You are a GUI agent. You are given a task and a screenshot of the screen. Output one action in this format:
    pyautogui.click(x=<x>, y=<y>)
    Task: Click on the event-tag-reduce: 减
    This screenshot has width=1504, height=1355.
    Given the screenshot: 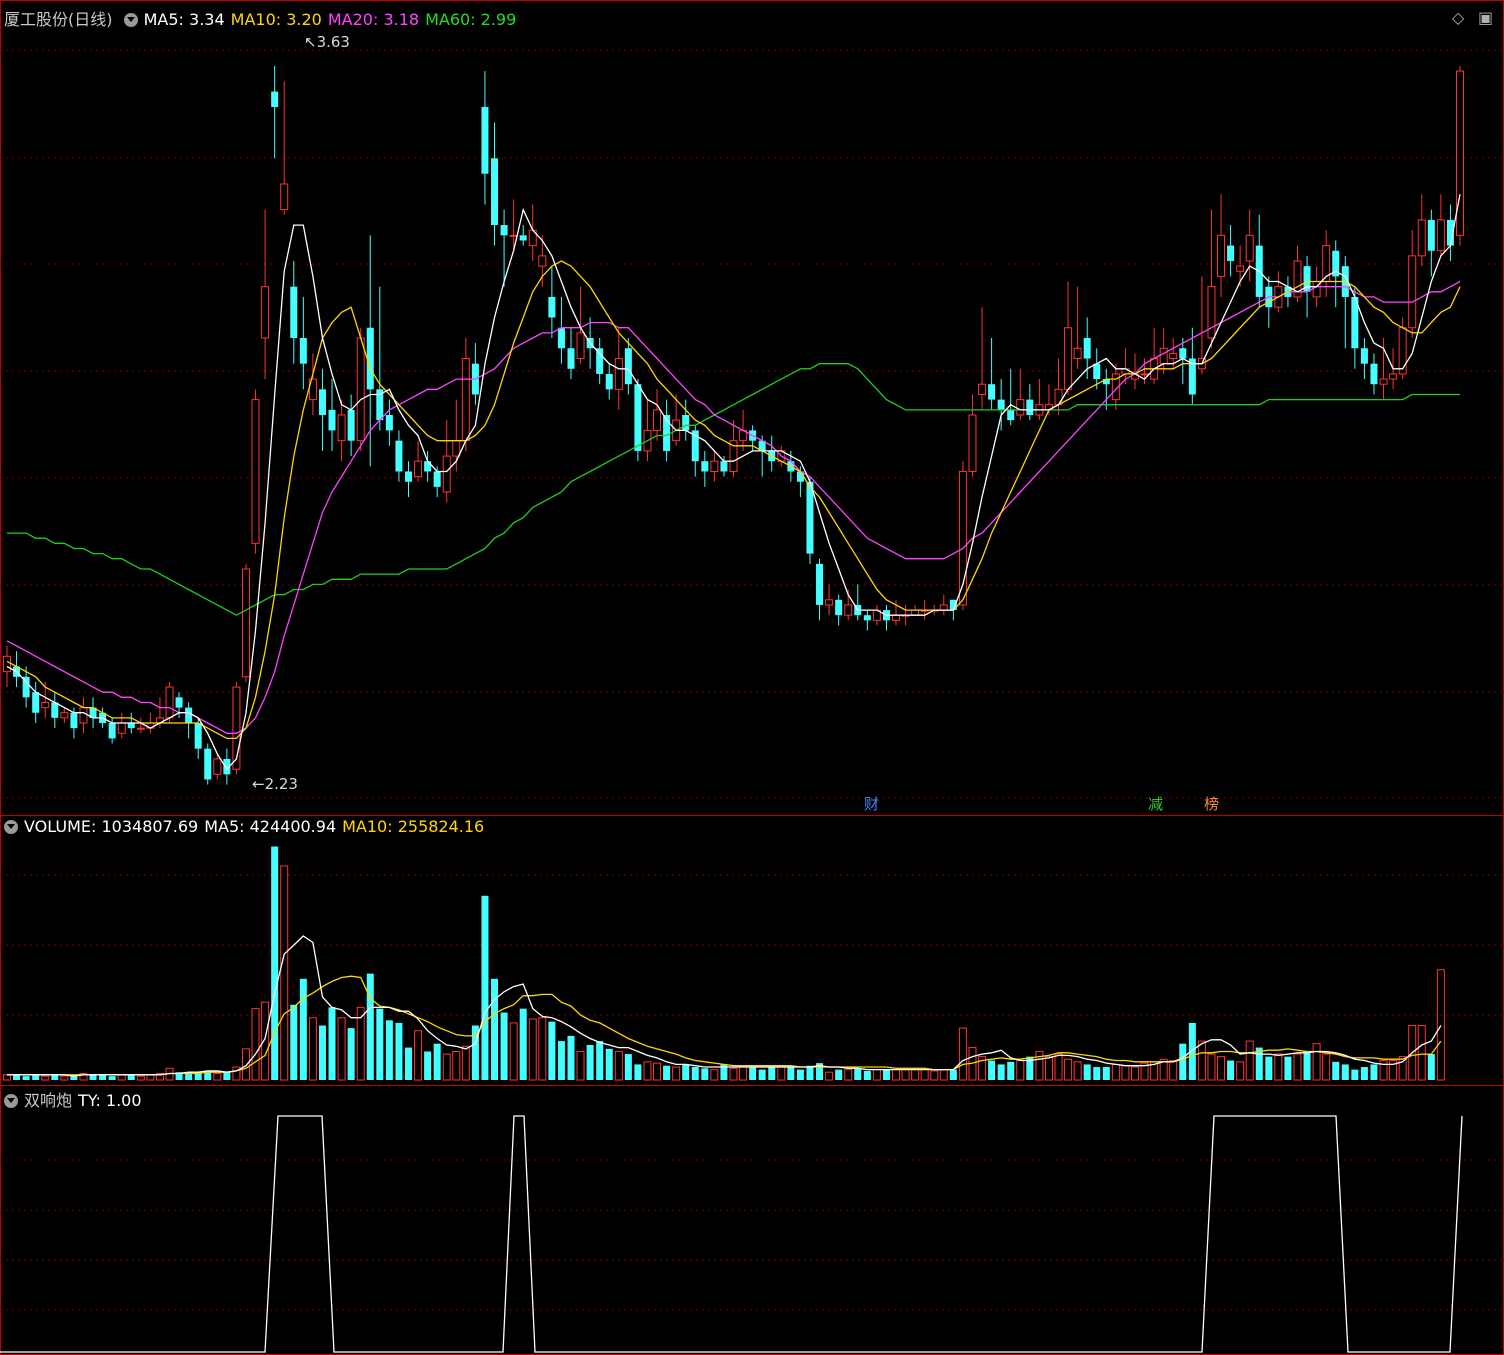 What is the action you would take?
    pyautogui.click(x=1155, y=803)
    